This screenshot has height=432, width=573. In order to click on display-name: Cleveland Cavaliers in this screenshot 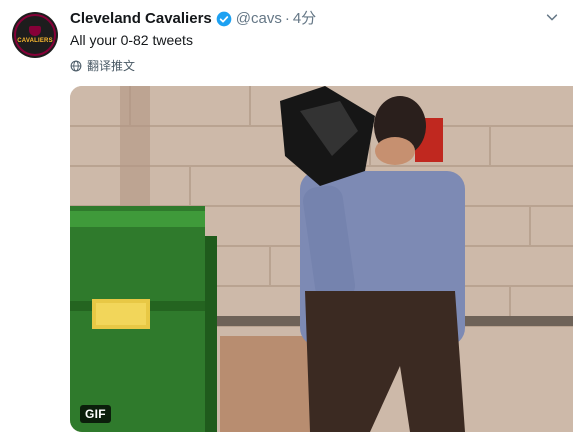, I will do `click(141, 19)`.